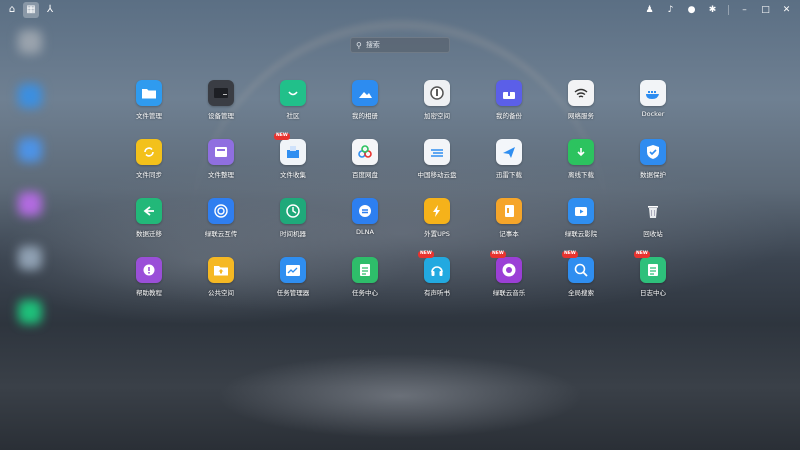 The height and width of the screenshot is (450, 800). I want to click on app-label: 我的备份, so click(509, 116).